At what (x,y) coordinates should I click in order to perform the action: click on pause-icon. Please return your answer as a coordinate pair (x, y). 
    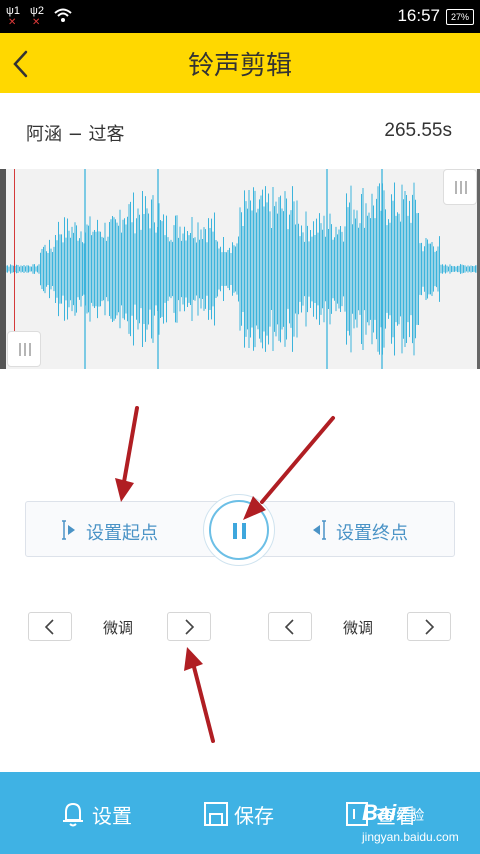
    Looking at the image, I should click on (239, 530).